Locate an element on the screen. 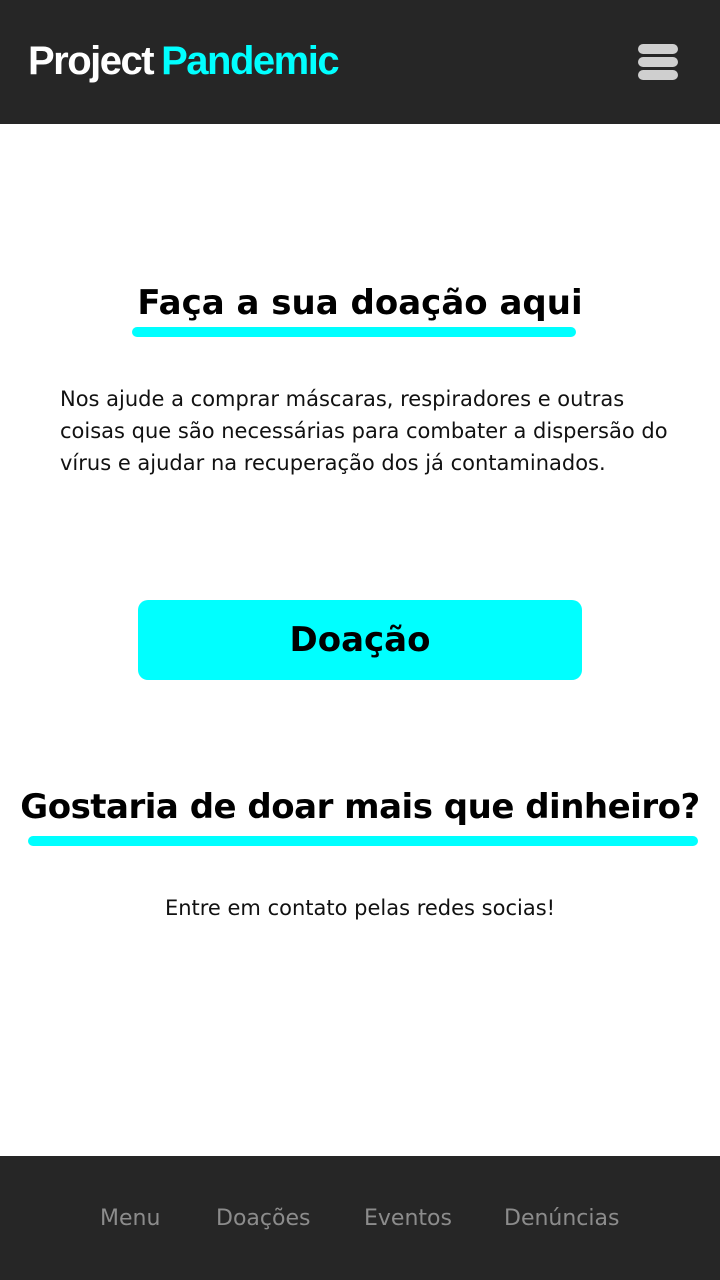  hamburger-menu-icon is located at coordinates (658, 62).